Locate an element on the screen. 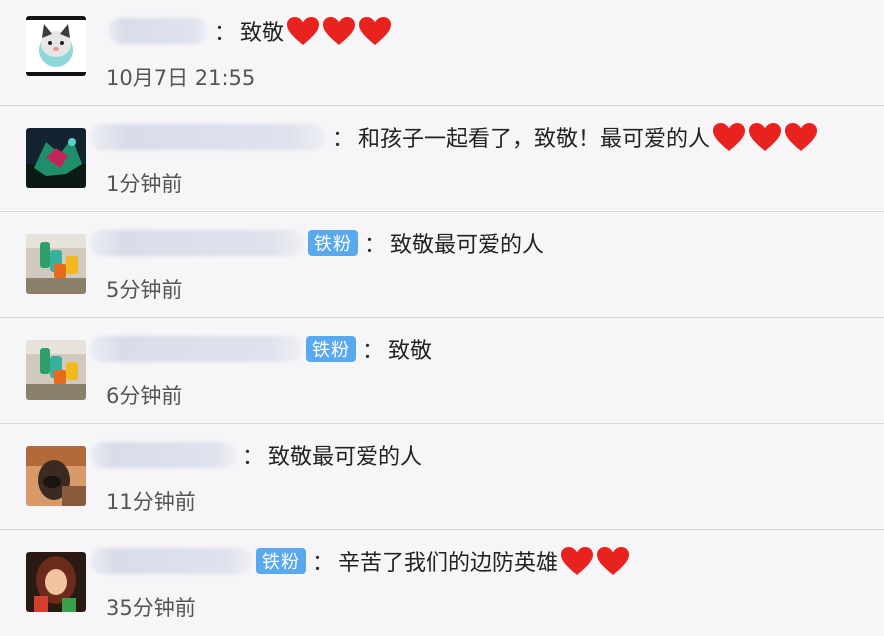 The width and height of the screenshot is (884, 636). comment-header: 铁粉 ： 致敬 is located at coordinates (261, 349).